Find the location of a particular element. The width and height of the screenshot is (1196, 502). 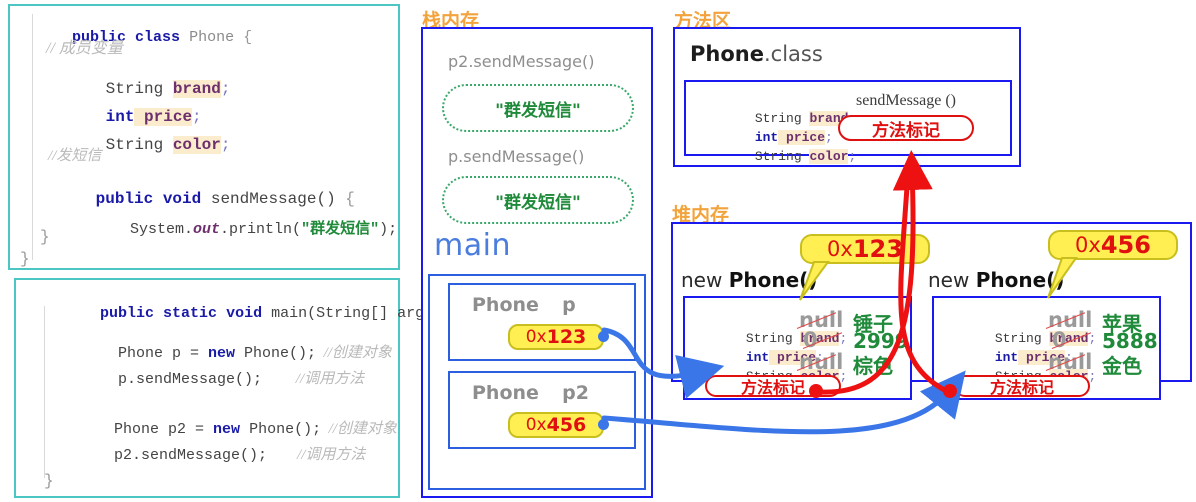

code-call-p2: p2.sendMessage(); is located at coordinates (191, 455).